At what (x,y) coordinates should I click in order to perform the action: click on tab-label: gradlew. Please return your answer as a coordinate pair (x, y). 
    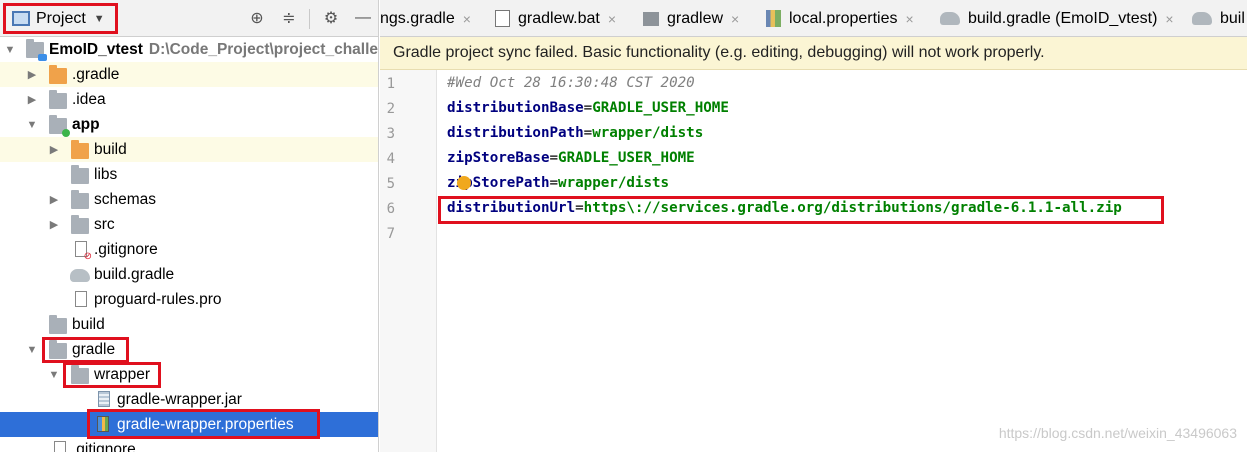
    Looking at the image, I should click on (695, 18).